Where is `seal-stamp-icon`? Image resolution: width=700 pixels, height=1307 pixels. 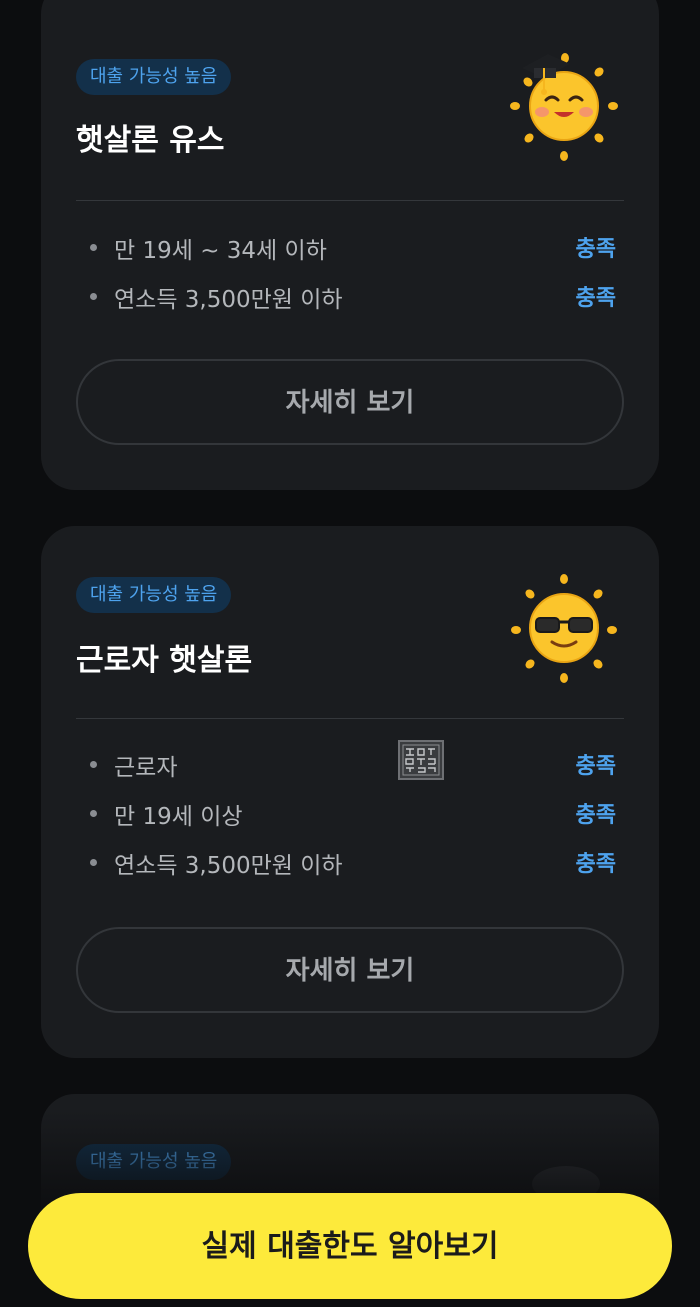
seal-stamp-icon is located at coordinates (421, 760).